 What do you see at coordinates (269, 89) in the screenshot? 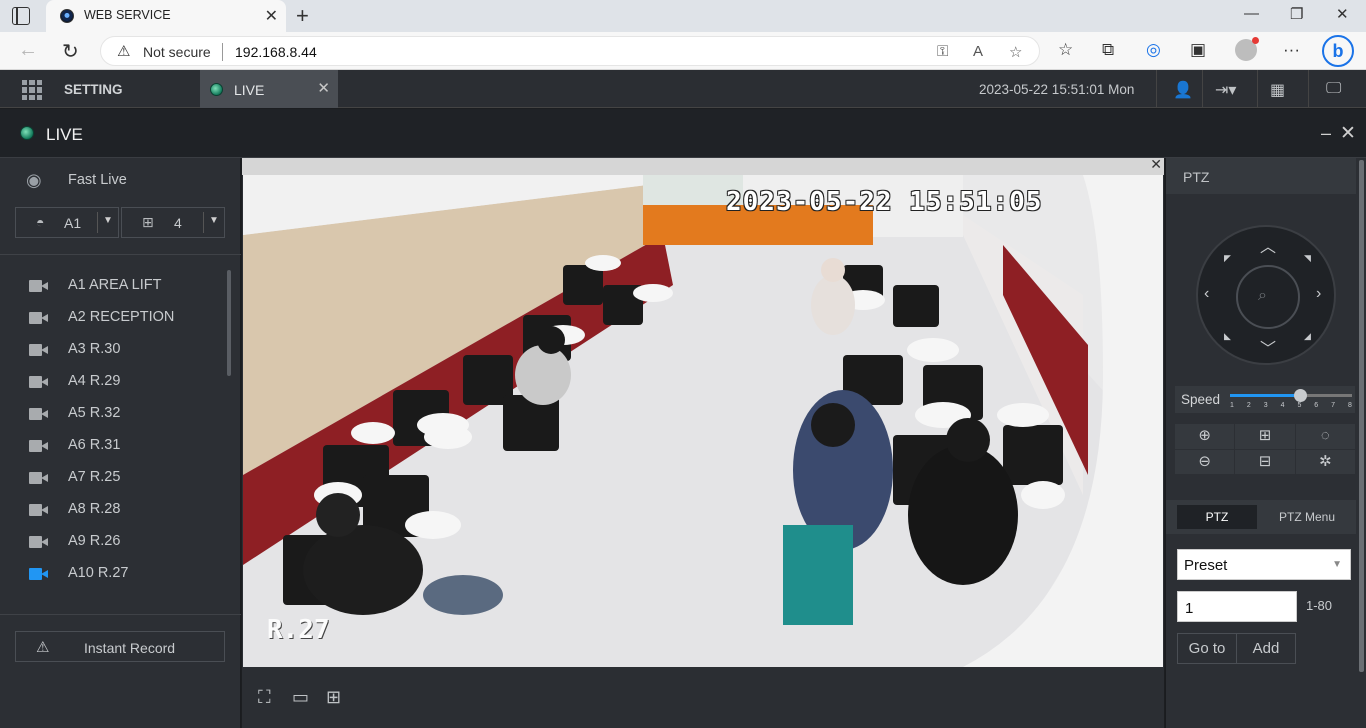
I see `tab-live: LIVE ✕` at bounding box center [269, 89].